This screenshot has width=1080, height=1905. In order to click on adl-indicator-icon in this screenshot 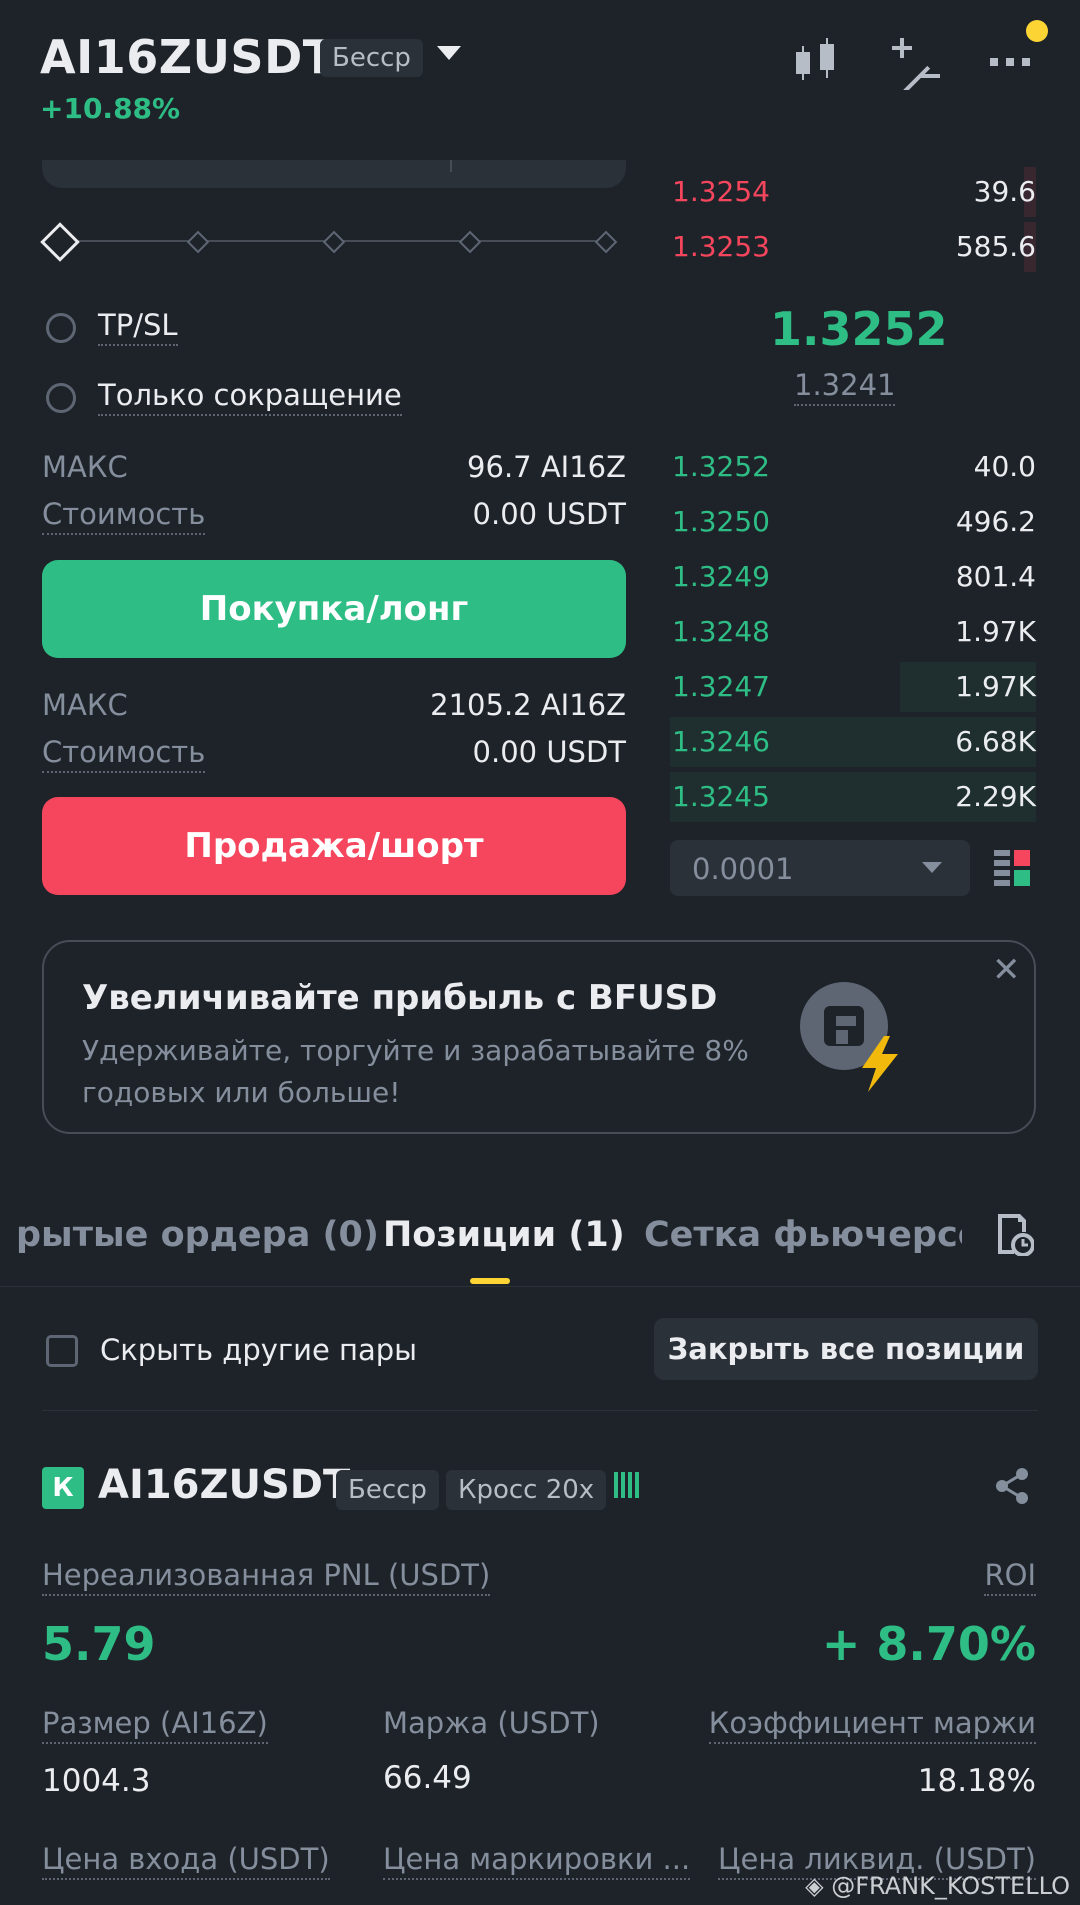, I will do `click(628, 1487)`.